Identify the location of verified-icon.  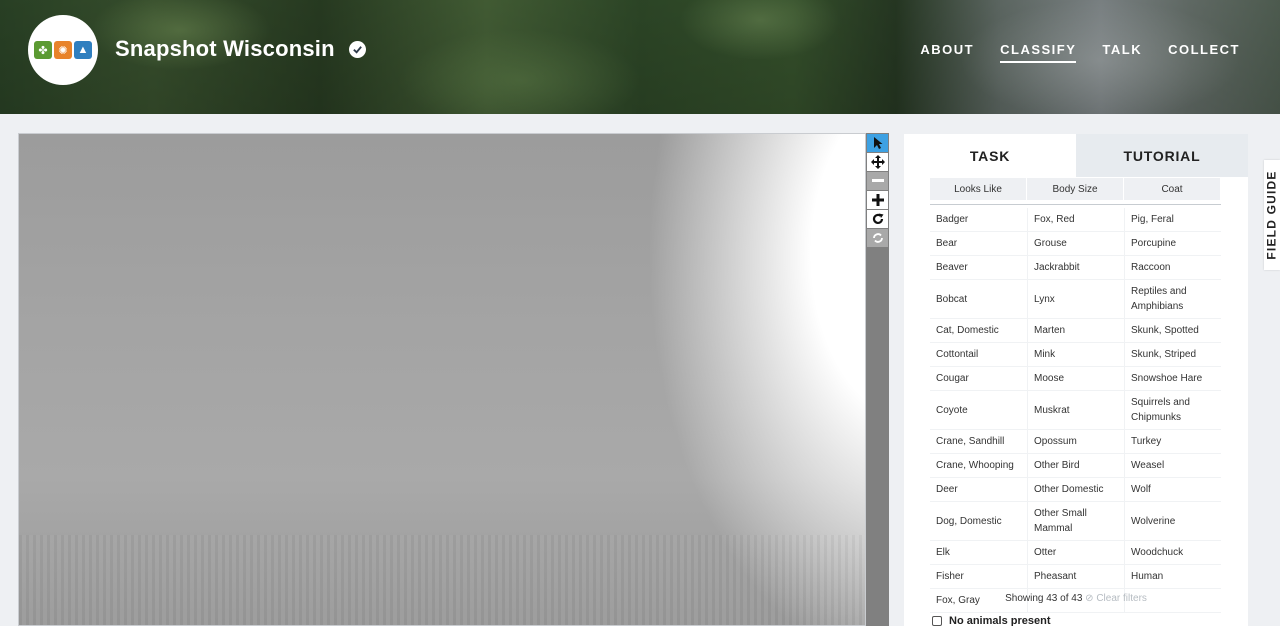
(357, 49).